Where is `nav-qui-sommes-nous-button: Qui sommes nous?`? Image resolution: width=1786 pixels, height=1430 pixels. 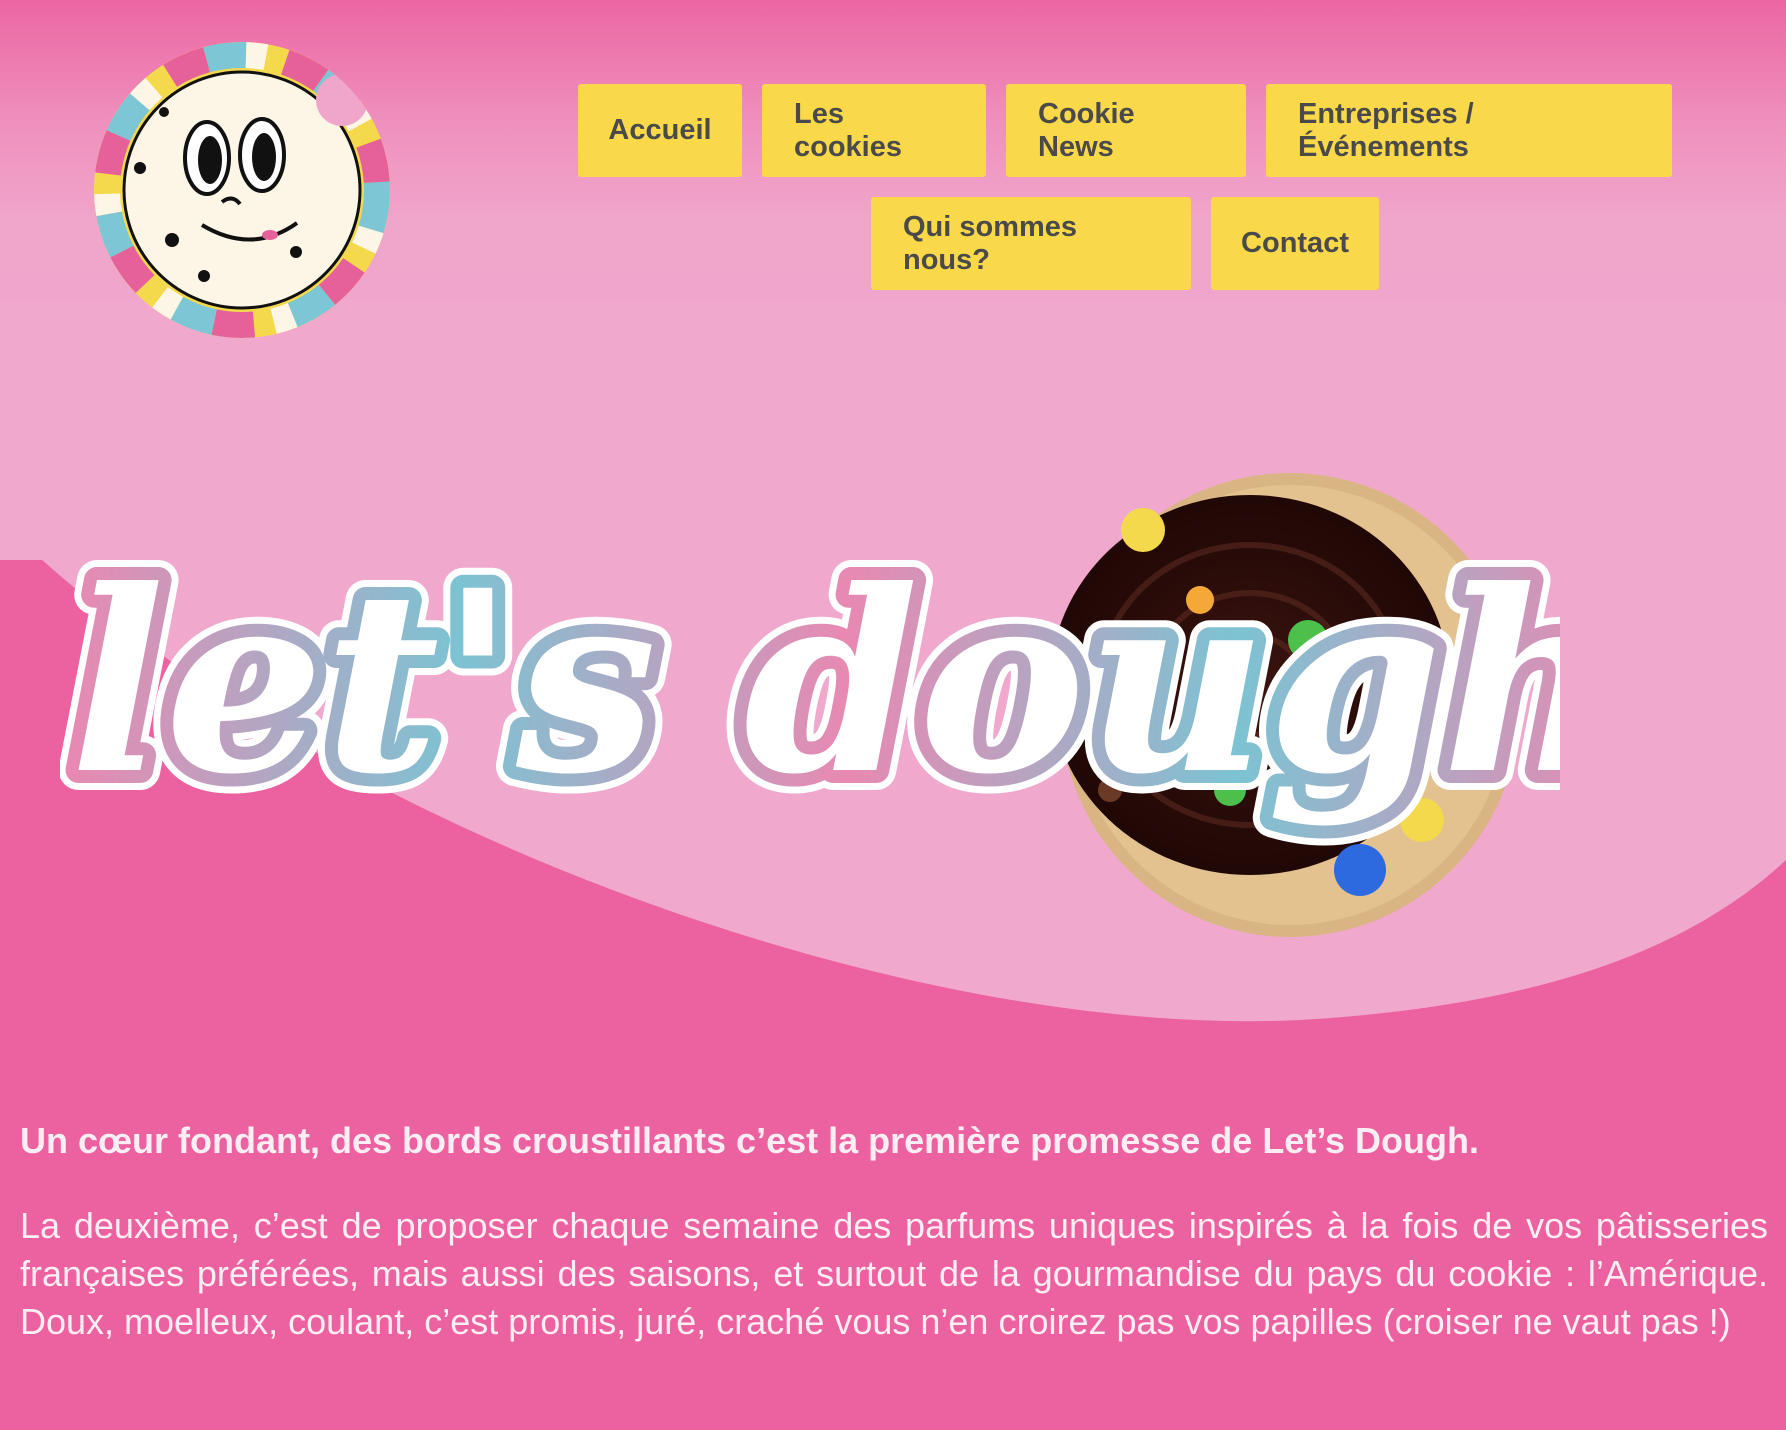
nav-qui-sommes-nous-button: Qui sommes nous? is located at coordinates (1031, 243).